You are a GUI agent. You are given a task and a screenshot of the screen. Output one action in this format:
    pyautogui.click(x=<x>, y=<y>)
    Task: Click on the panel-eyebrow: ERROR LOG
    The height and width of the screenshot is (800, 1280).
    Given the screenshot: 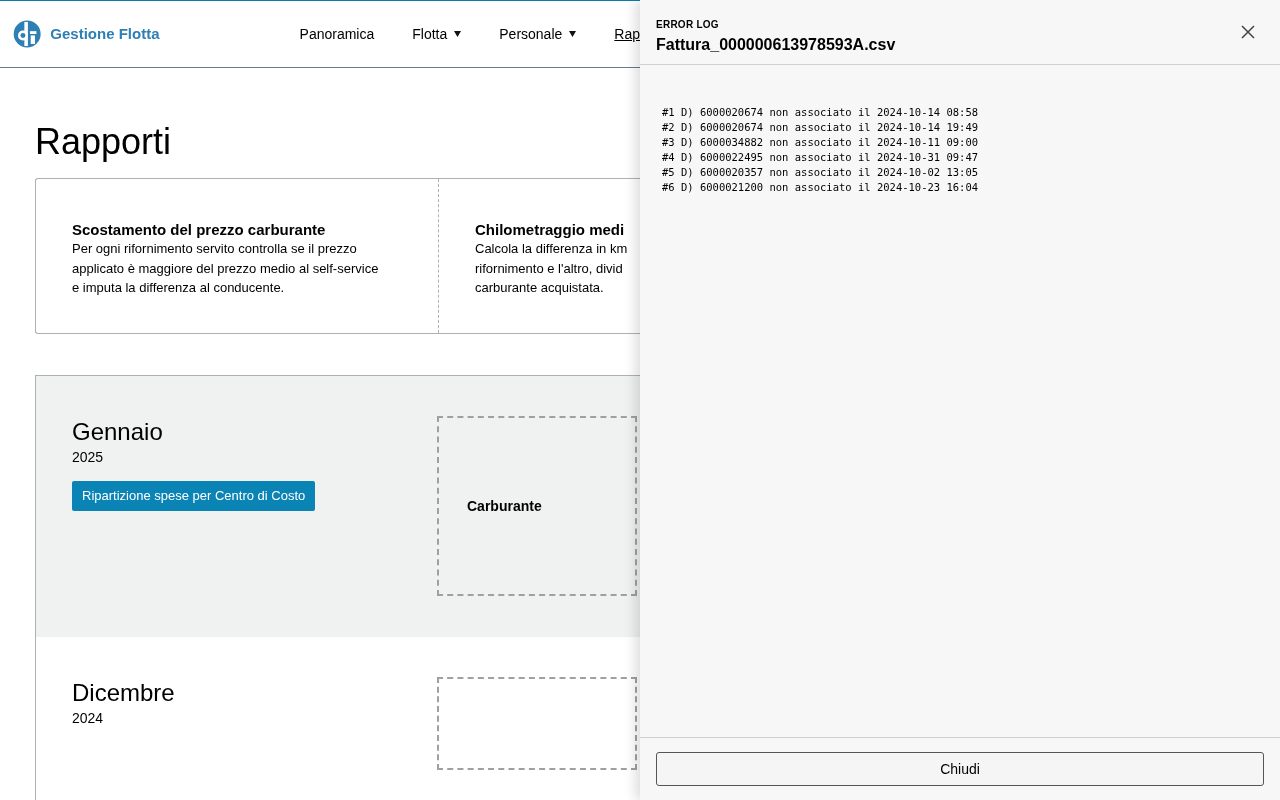 What is the action you would take?
    pyautogui.click(x=687, y=25)
    